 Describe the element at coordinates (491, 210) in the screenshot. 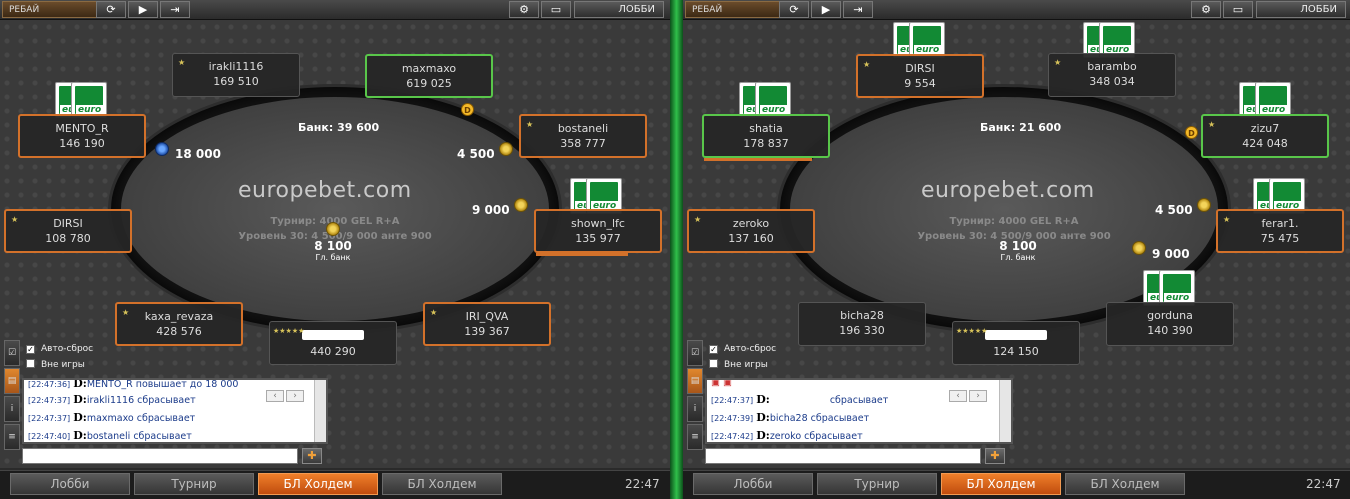

I see `bet-amount: 9 000` at that location.